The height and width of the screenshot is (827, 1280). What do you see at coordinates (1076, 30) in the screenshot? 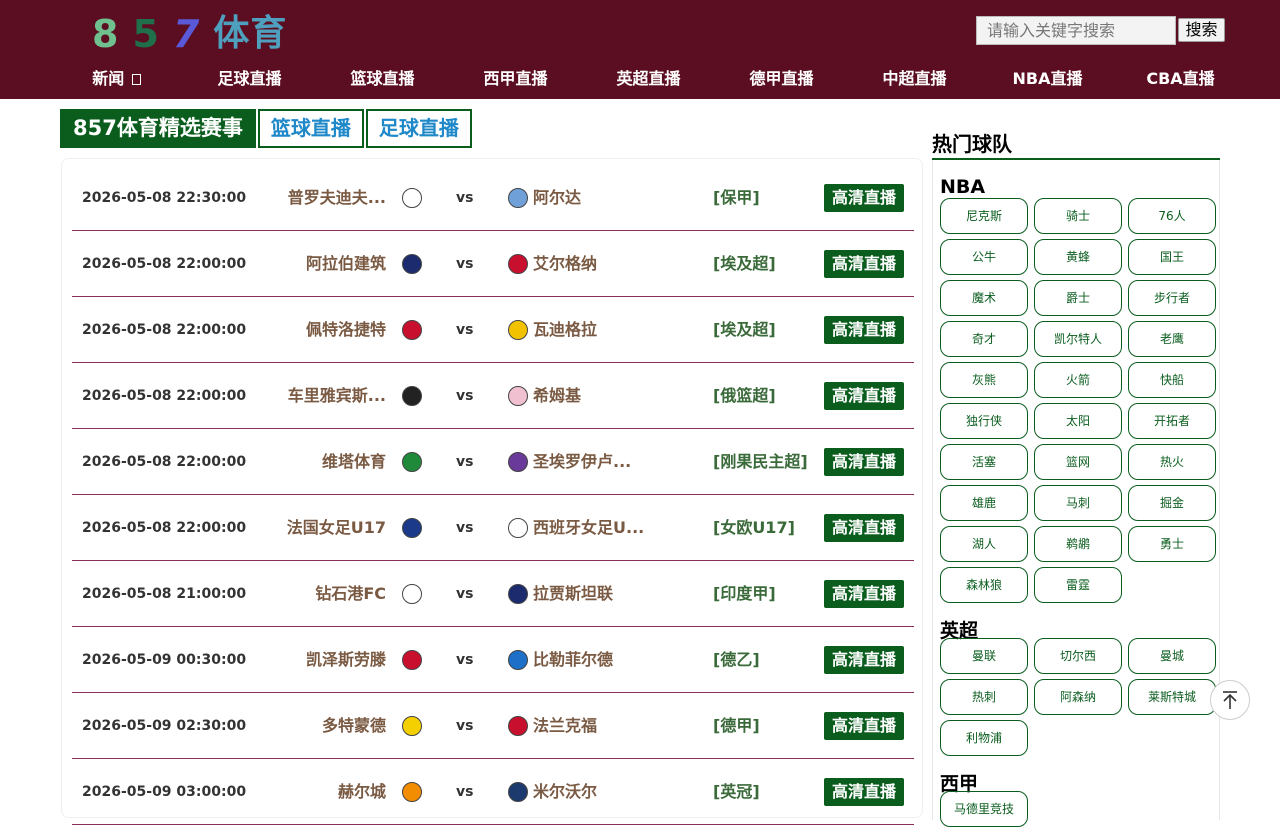
I see `search-input` at bounding box center [1076, 30].